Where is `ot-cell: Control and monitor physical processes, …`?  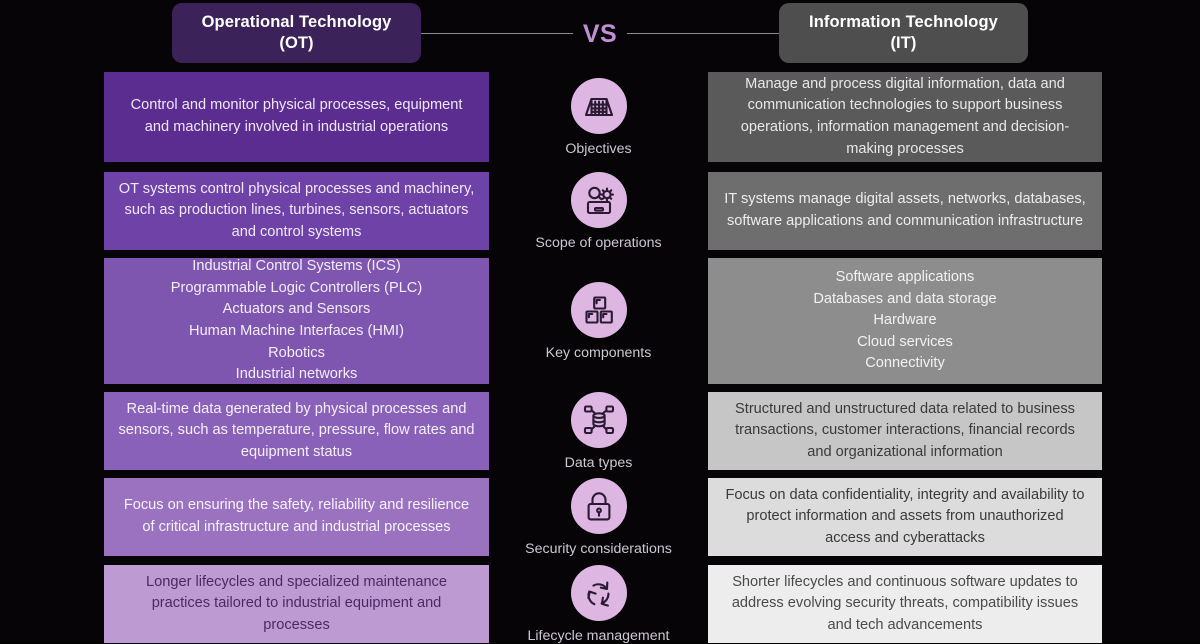
ot-cell: Control and monitor physical processes, … is located at coordinates (296, 117).